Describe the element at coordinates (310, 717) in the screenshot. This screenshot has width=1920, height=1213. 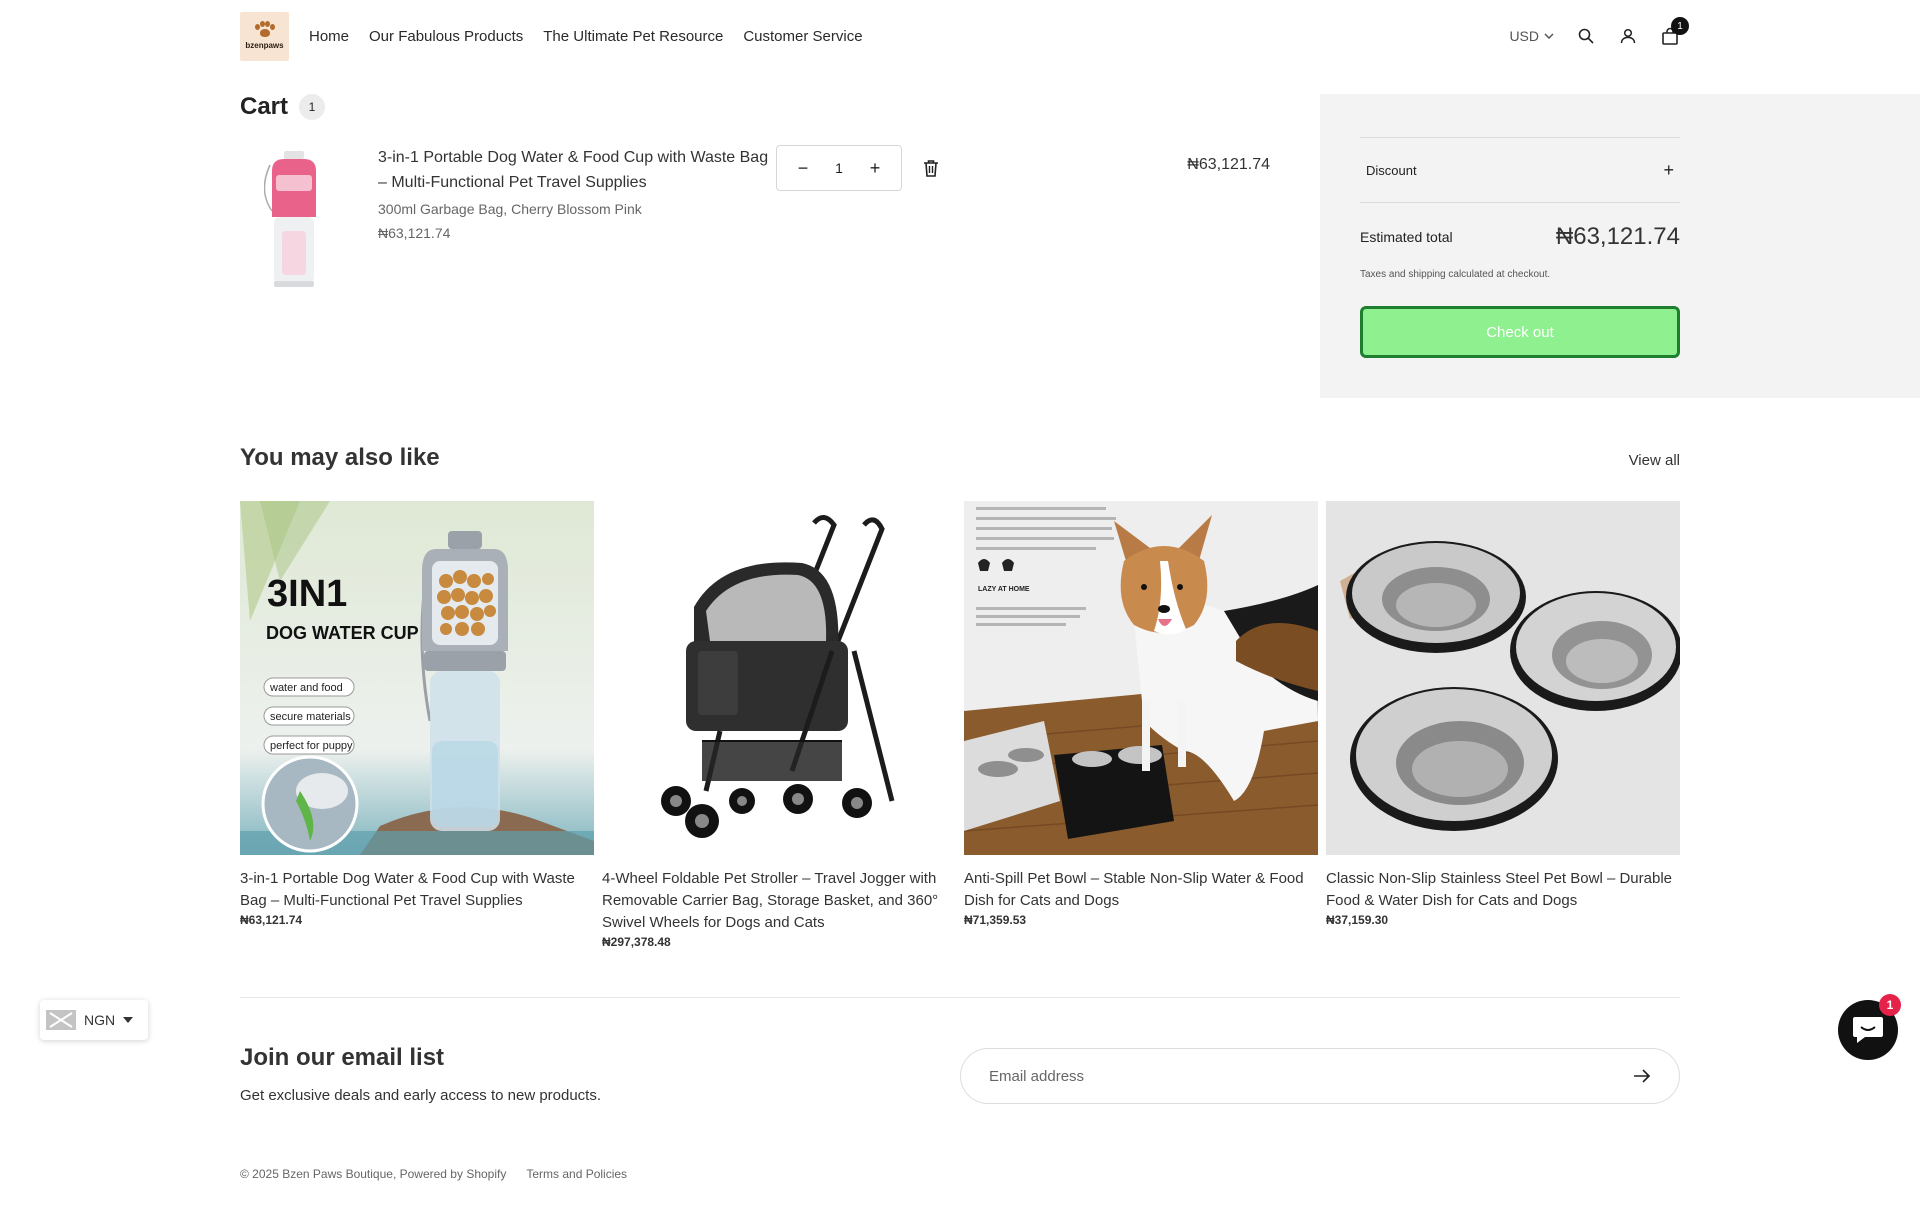
I see `product-image-feature-2: secure materials` at that location.